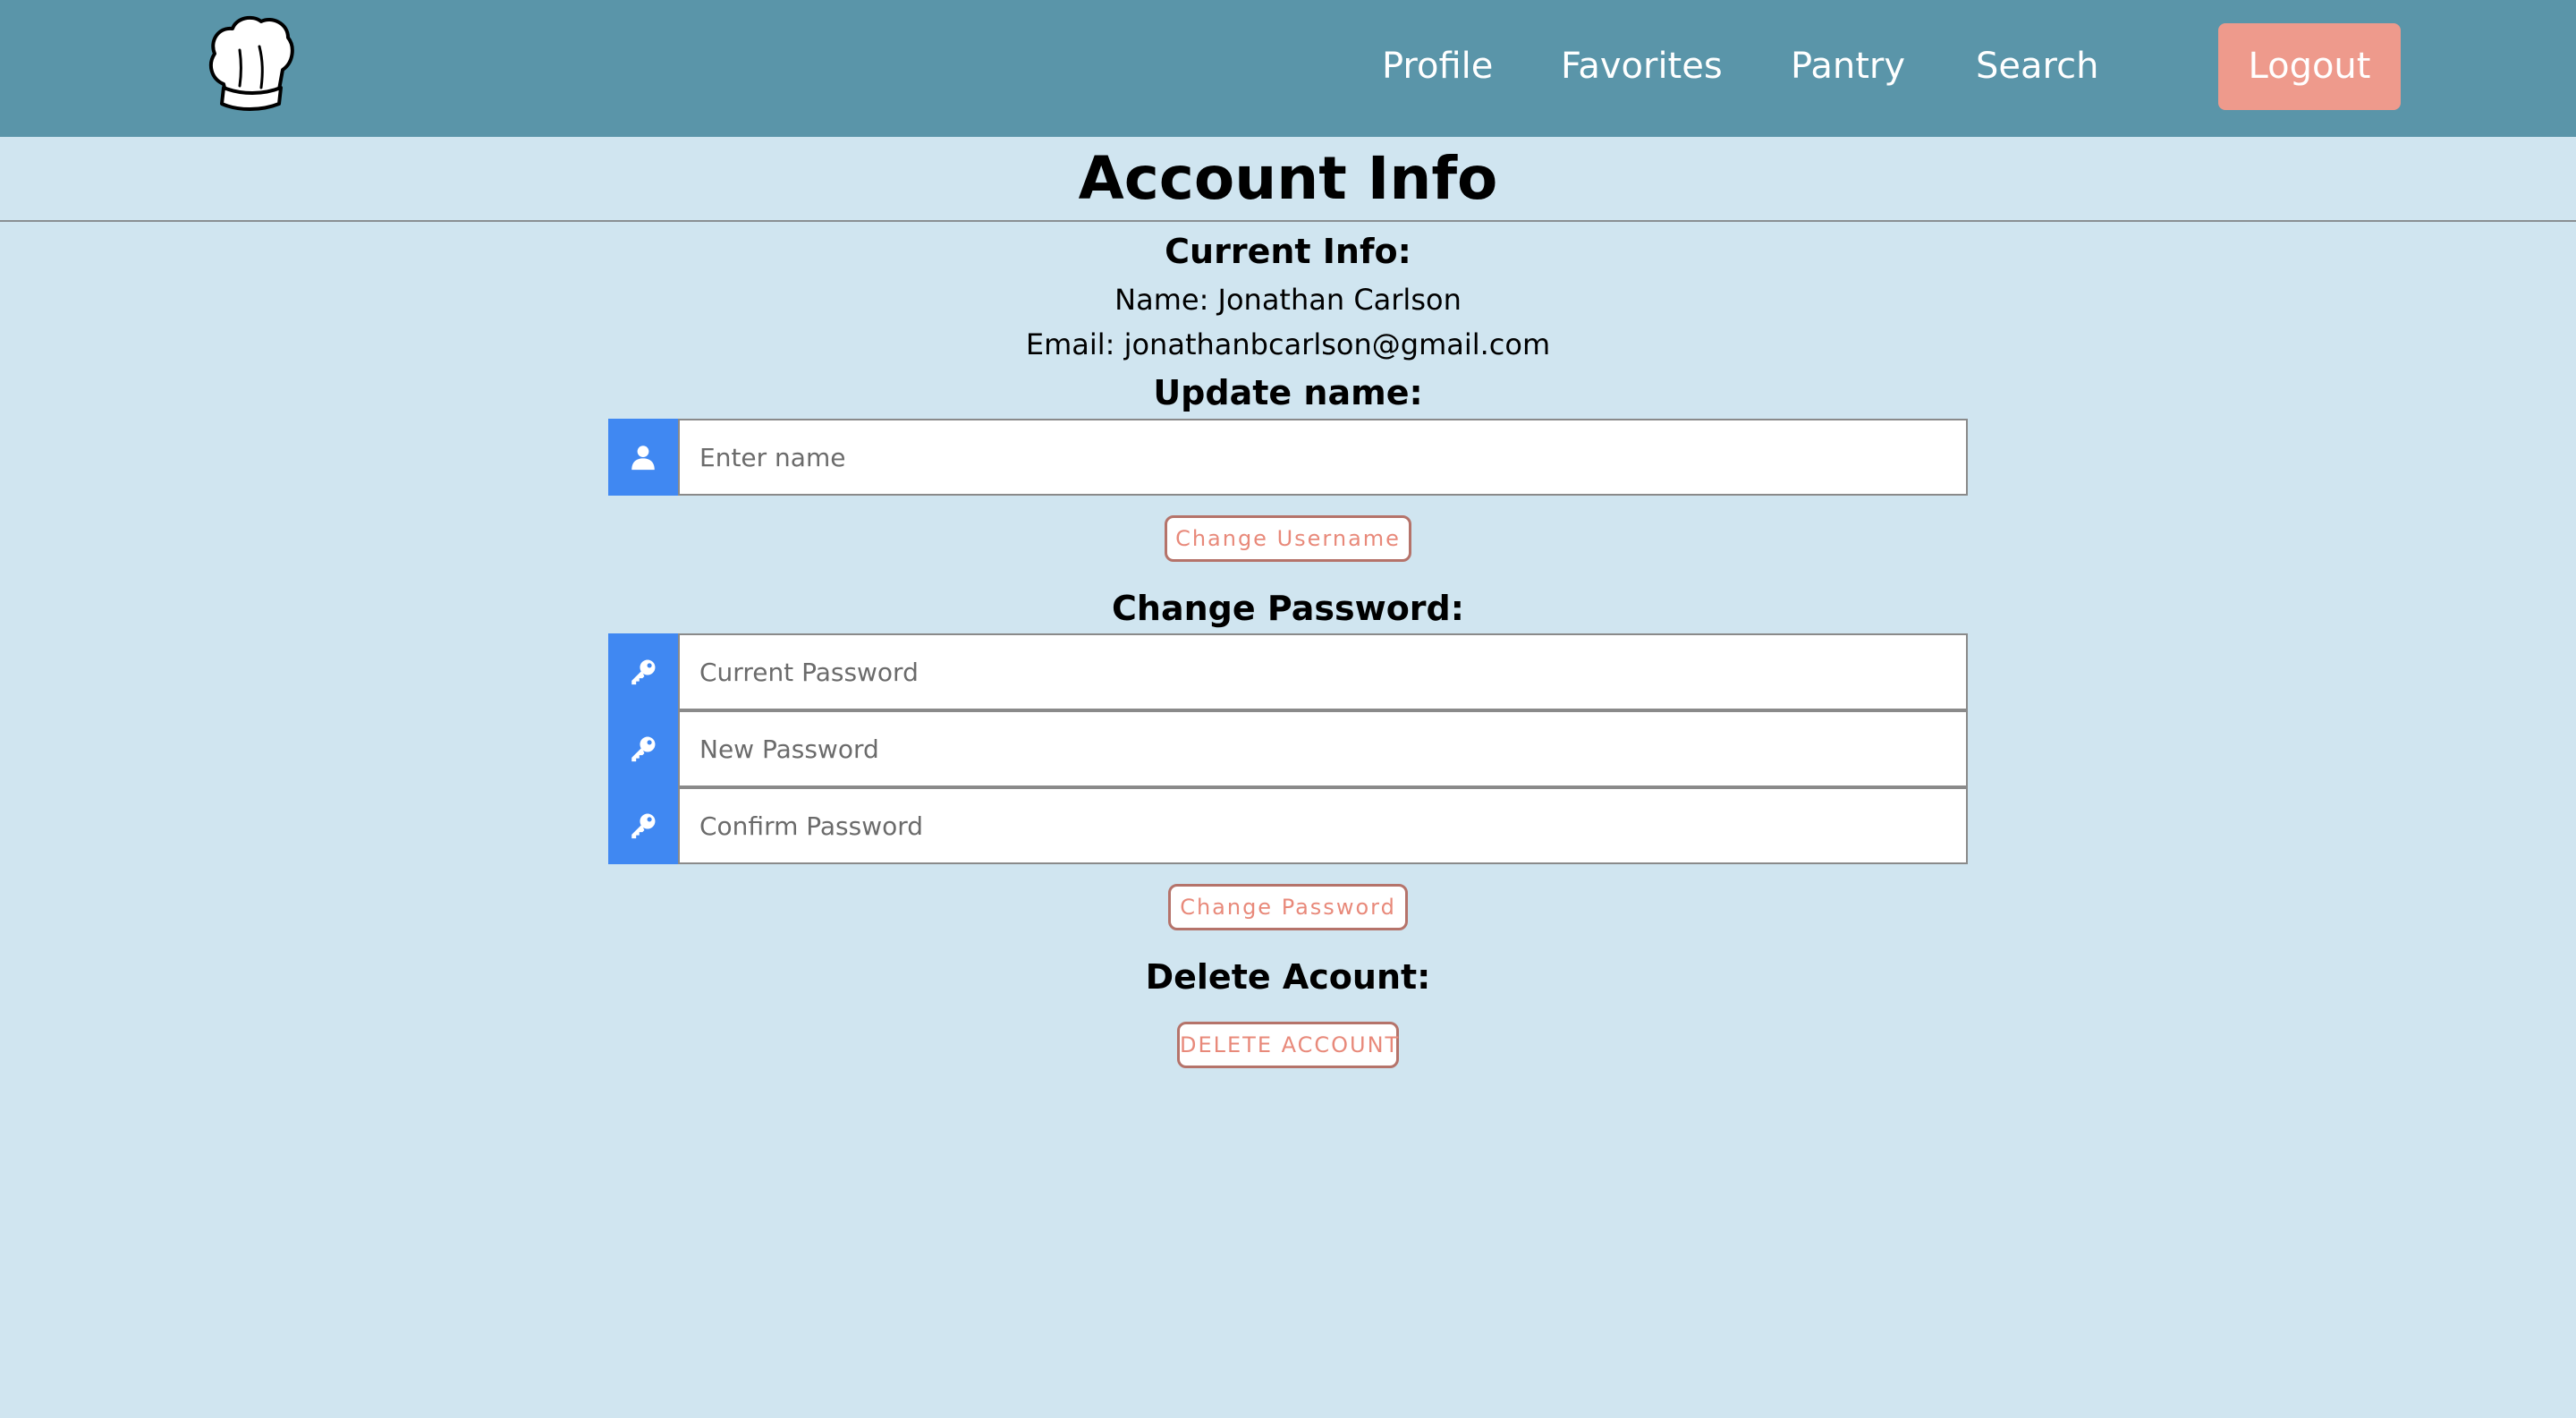 This screenshot has width=2576, height=1418. I want to click on navbar: Profile Favorites Pantry Search Logout, so click(1288, 68).